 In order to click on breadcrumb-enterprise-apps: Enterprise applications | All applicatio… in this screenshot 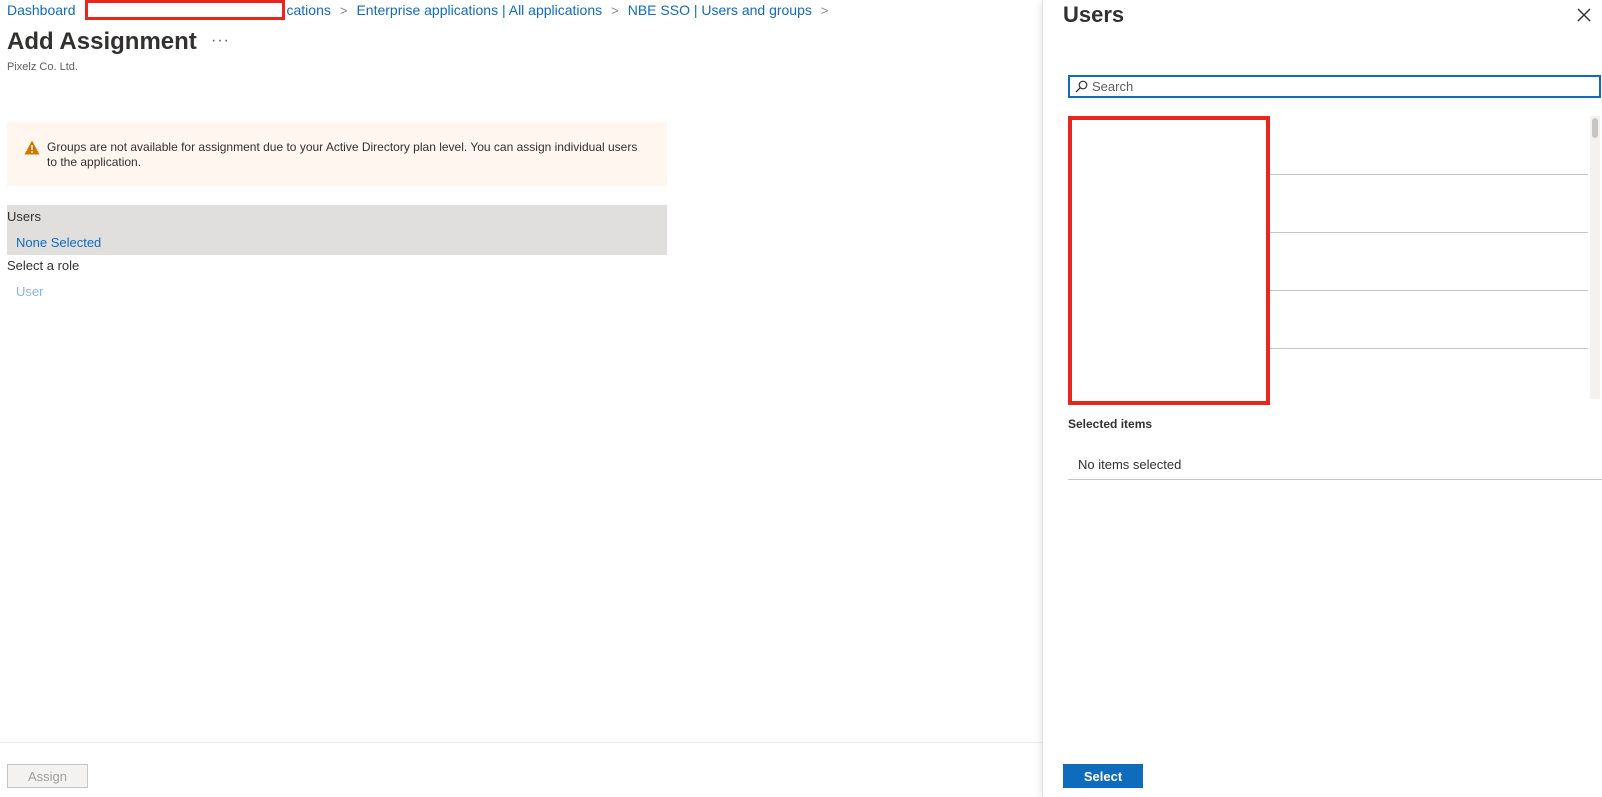, I will do `click(479, 10)`.